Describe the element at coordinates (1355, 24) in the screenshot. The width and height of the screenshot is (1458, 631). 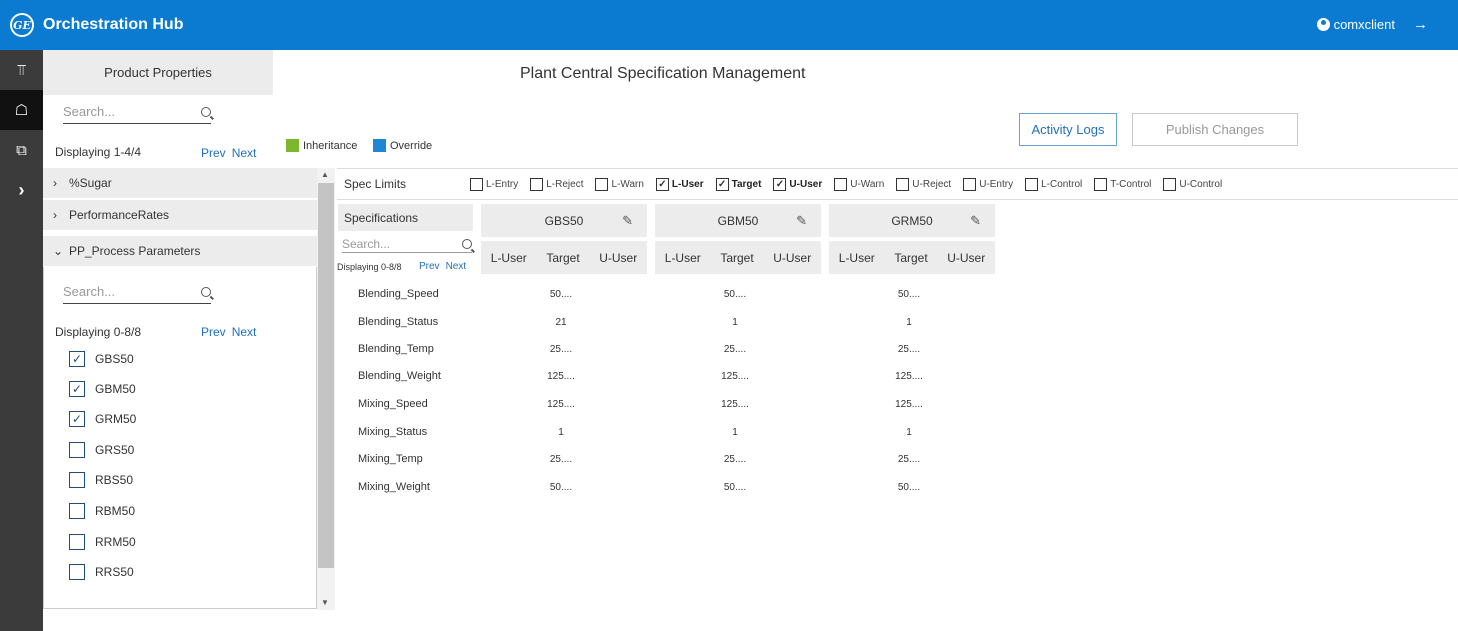
I see `user-menu: comxclient` at that location.